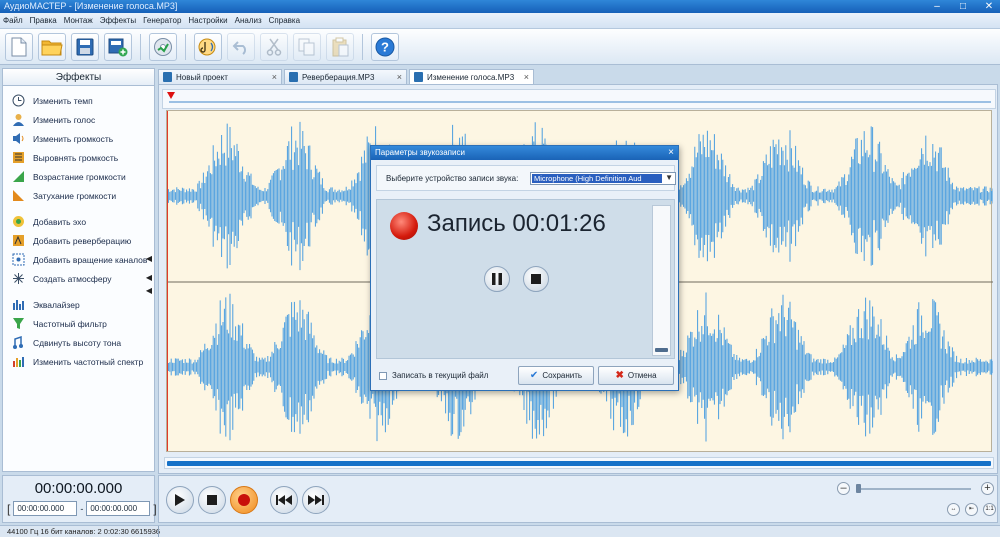 This screenshot has height=537, width=1000. I want to click on cut-button, so click(274, 46).